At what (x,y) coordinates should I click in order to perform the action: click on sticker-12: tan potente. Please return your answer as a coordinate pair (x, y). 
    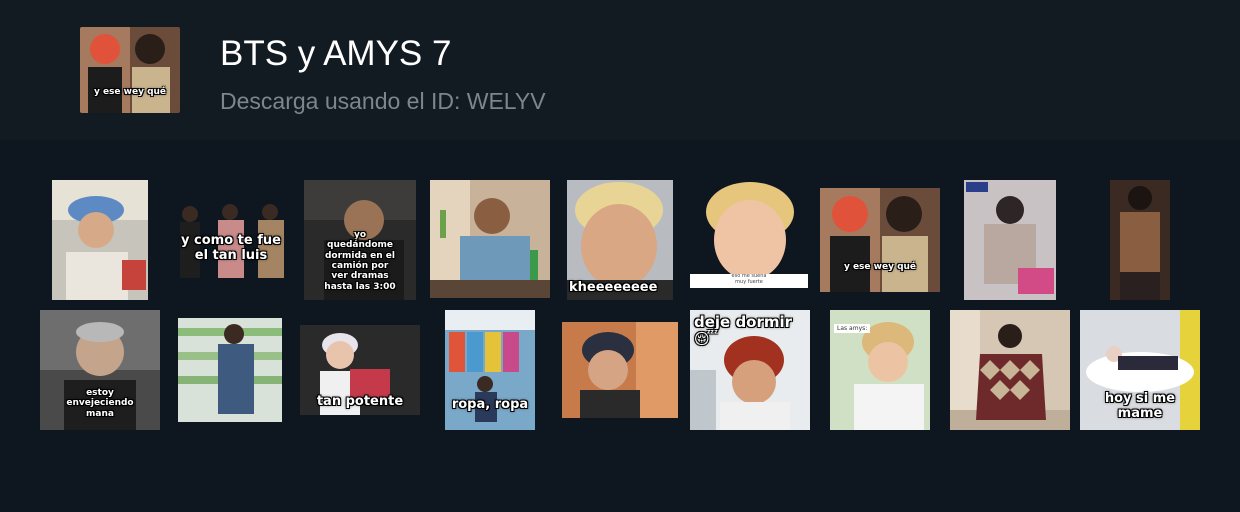
    Looking at the image, I should click on (360, 370).